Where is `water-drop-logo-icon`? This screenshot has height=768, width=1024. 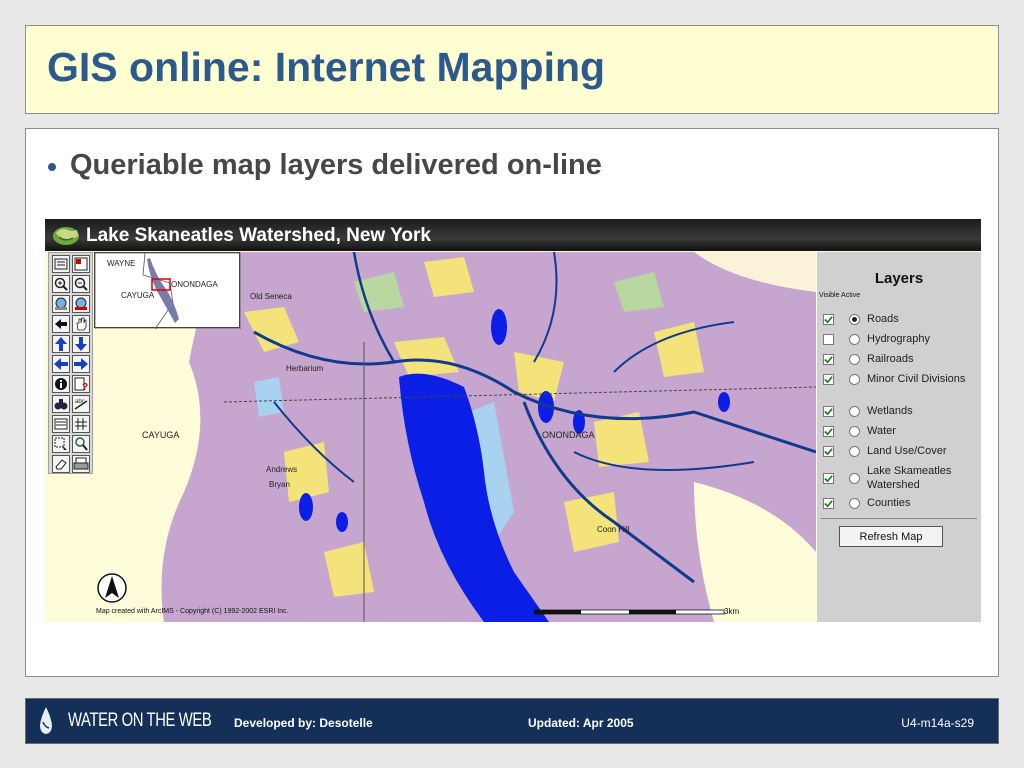
water-drop-logo-icon is located at coordinates (46, 720).